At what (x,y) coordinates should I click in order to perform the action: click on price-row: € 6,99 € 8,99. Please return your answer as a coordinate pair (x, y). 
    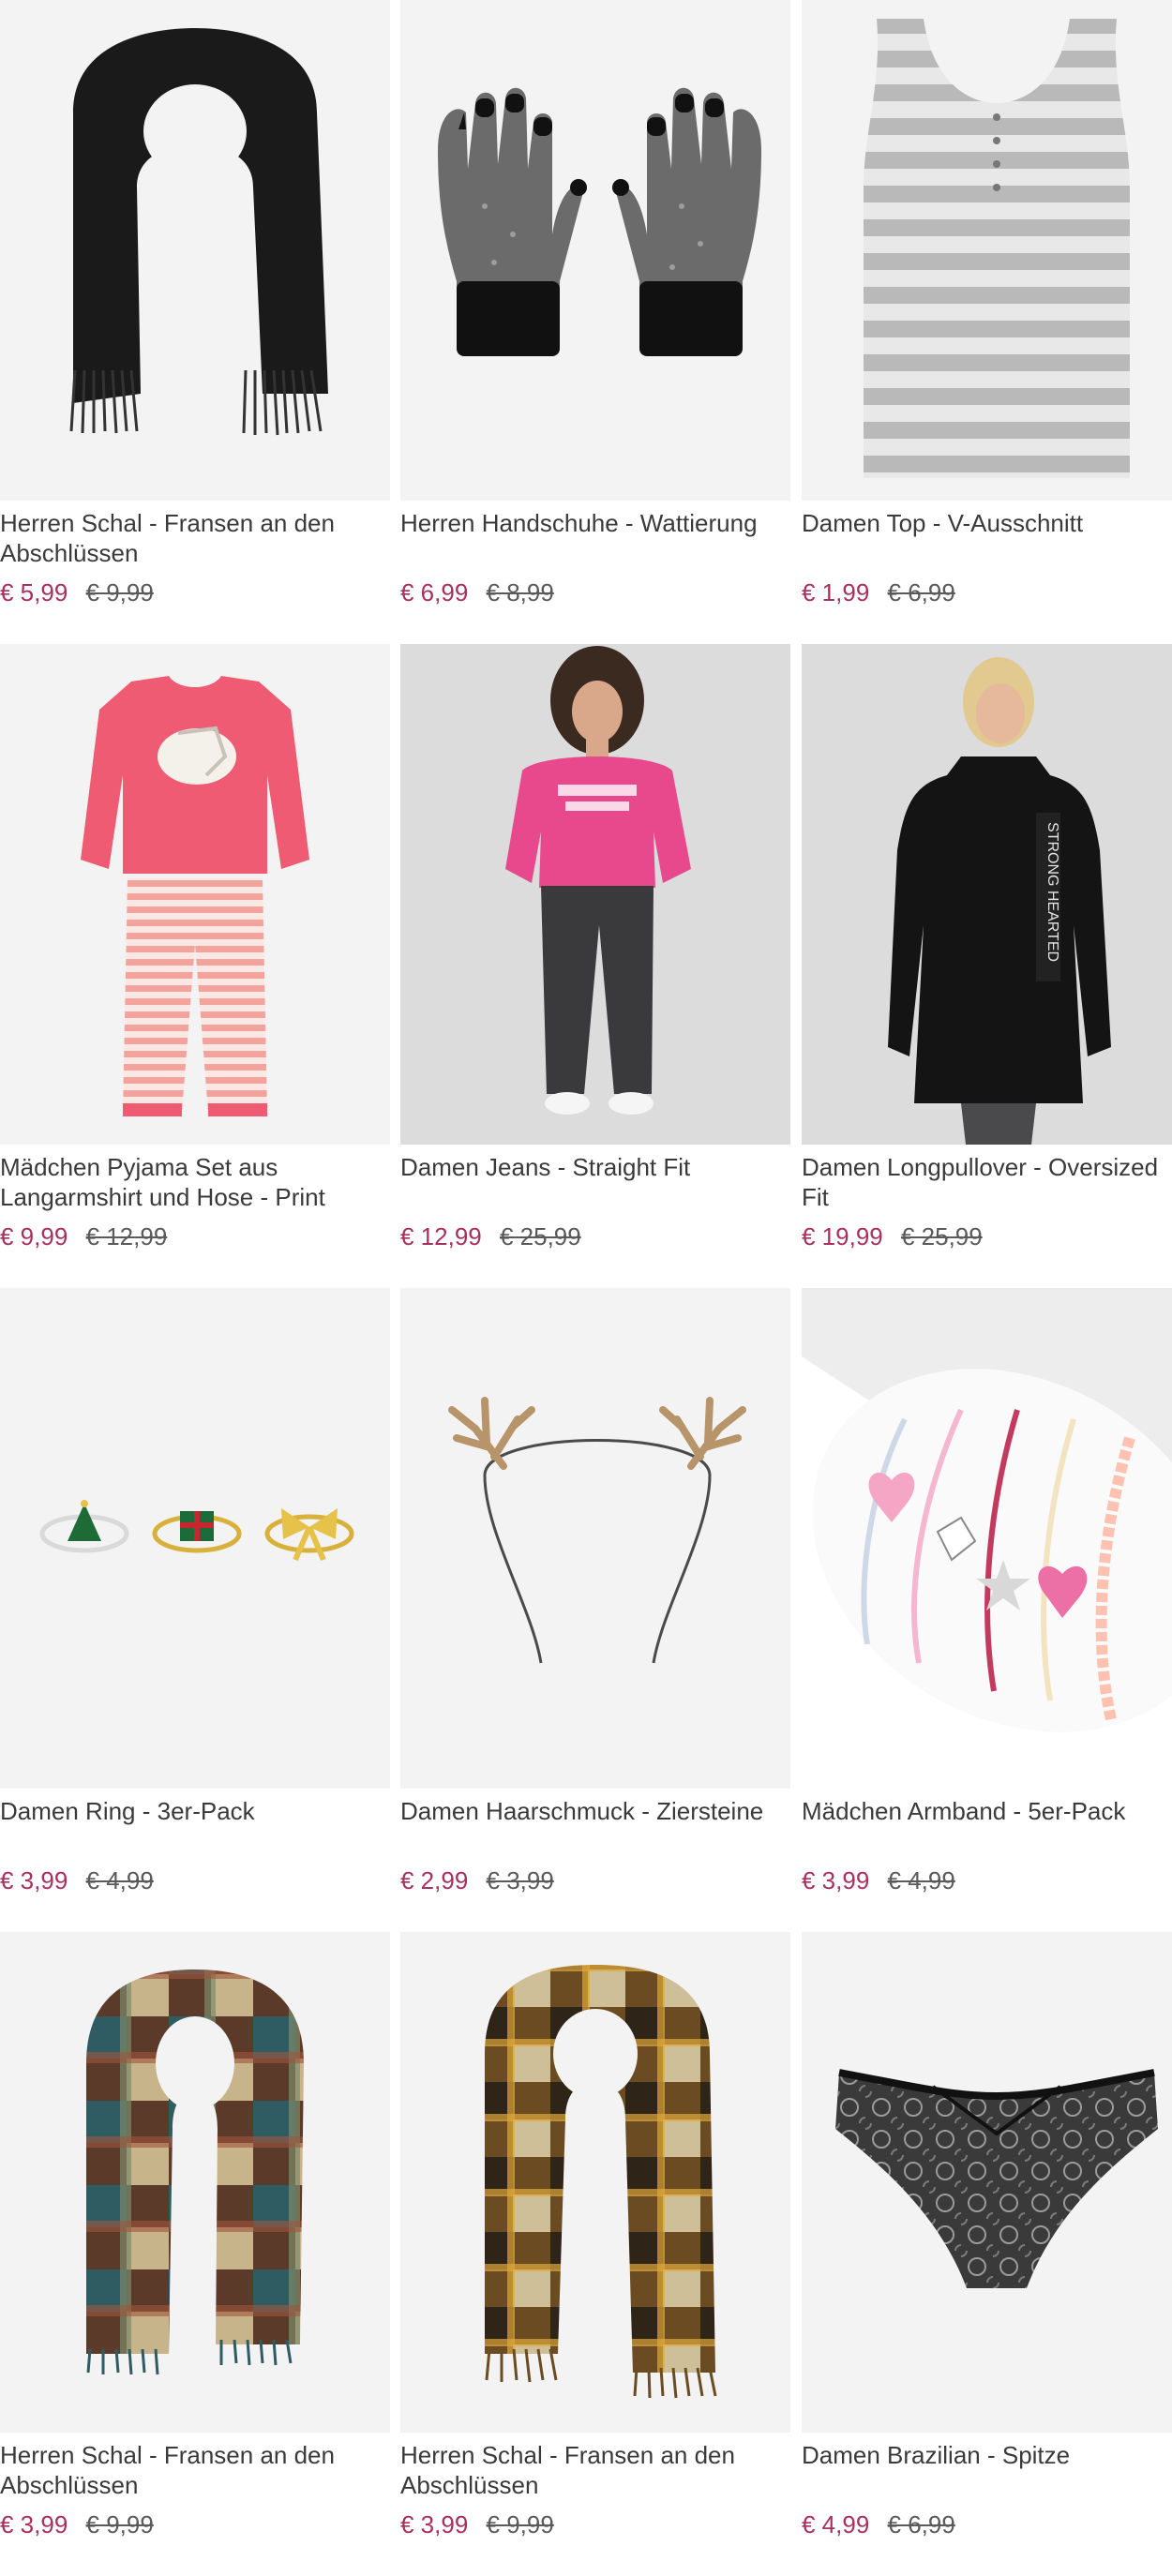
    Looking at the image, I should click on (477, 592).